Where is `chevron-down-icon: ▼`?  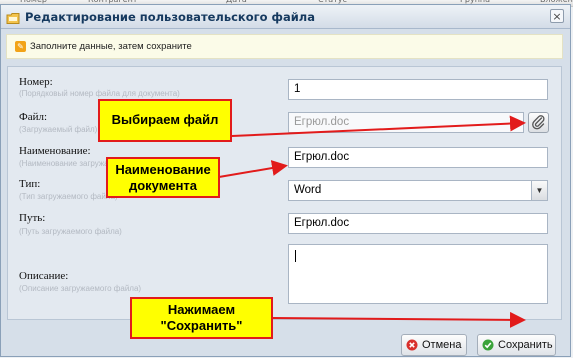
chevron-down-icon: ▼ is located at coordinates (539, 190).